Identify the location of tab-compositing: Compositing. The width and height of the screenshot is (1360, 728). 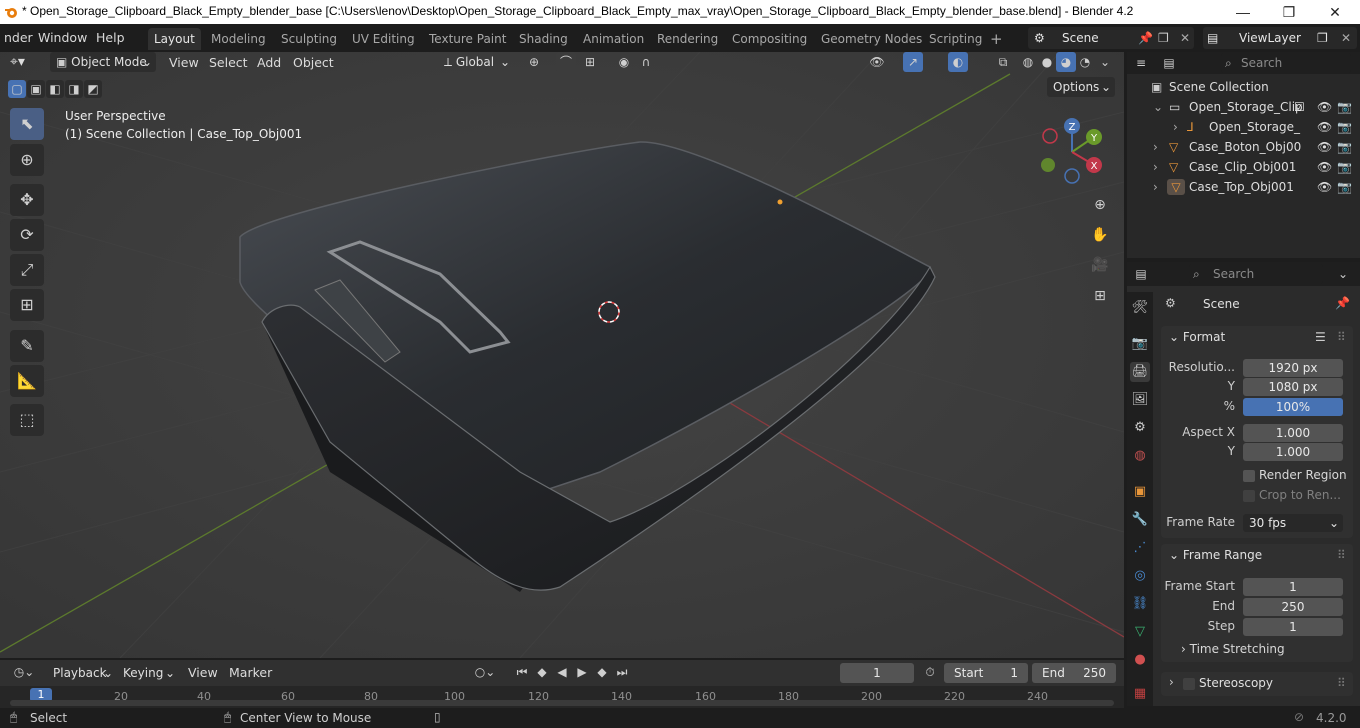
(769, 39).